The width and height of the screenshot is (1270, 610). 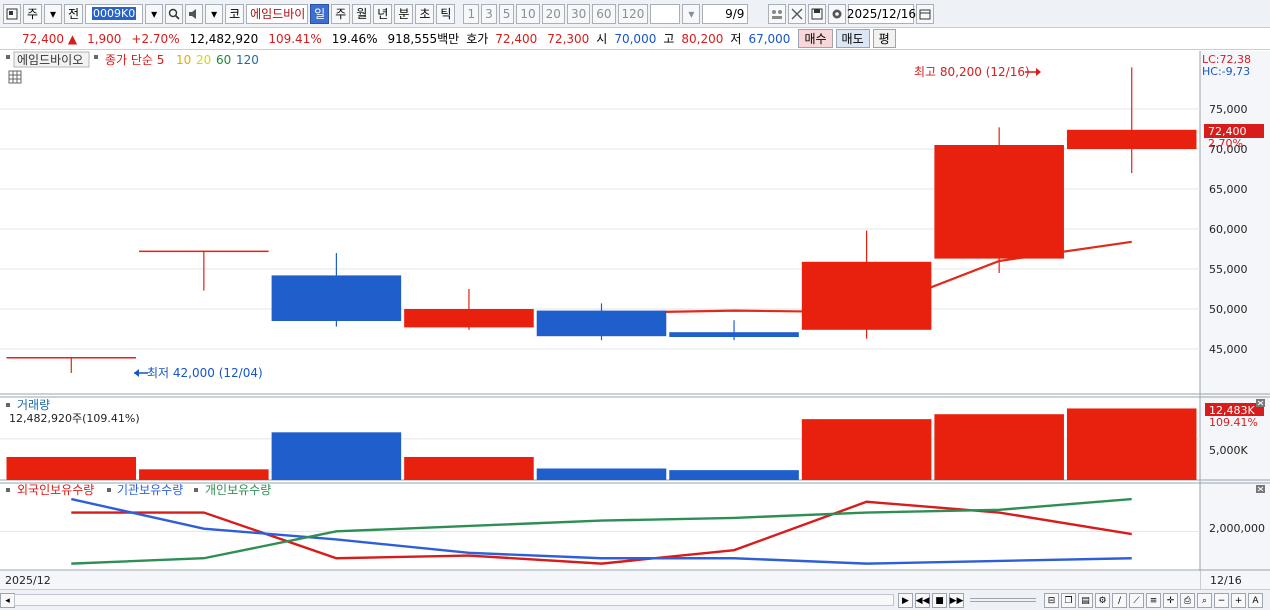 What do you see at coordinates (194, 13) in the screenshot?
I see `speaker-icon` at bounding box center [194, 13].